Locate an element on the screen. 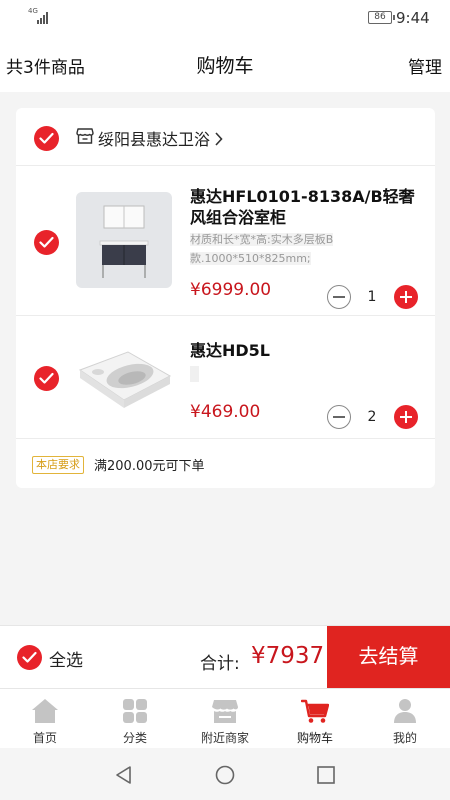 Image resolution: width=450 pixels, height=800 pixels. signal-icon is located at coordinates (43, 18).